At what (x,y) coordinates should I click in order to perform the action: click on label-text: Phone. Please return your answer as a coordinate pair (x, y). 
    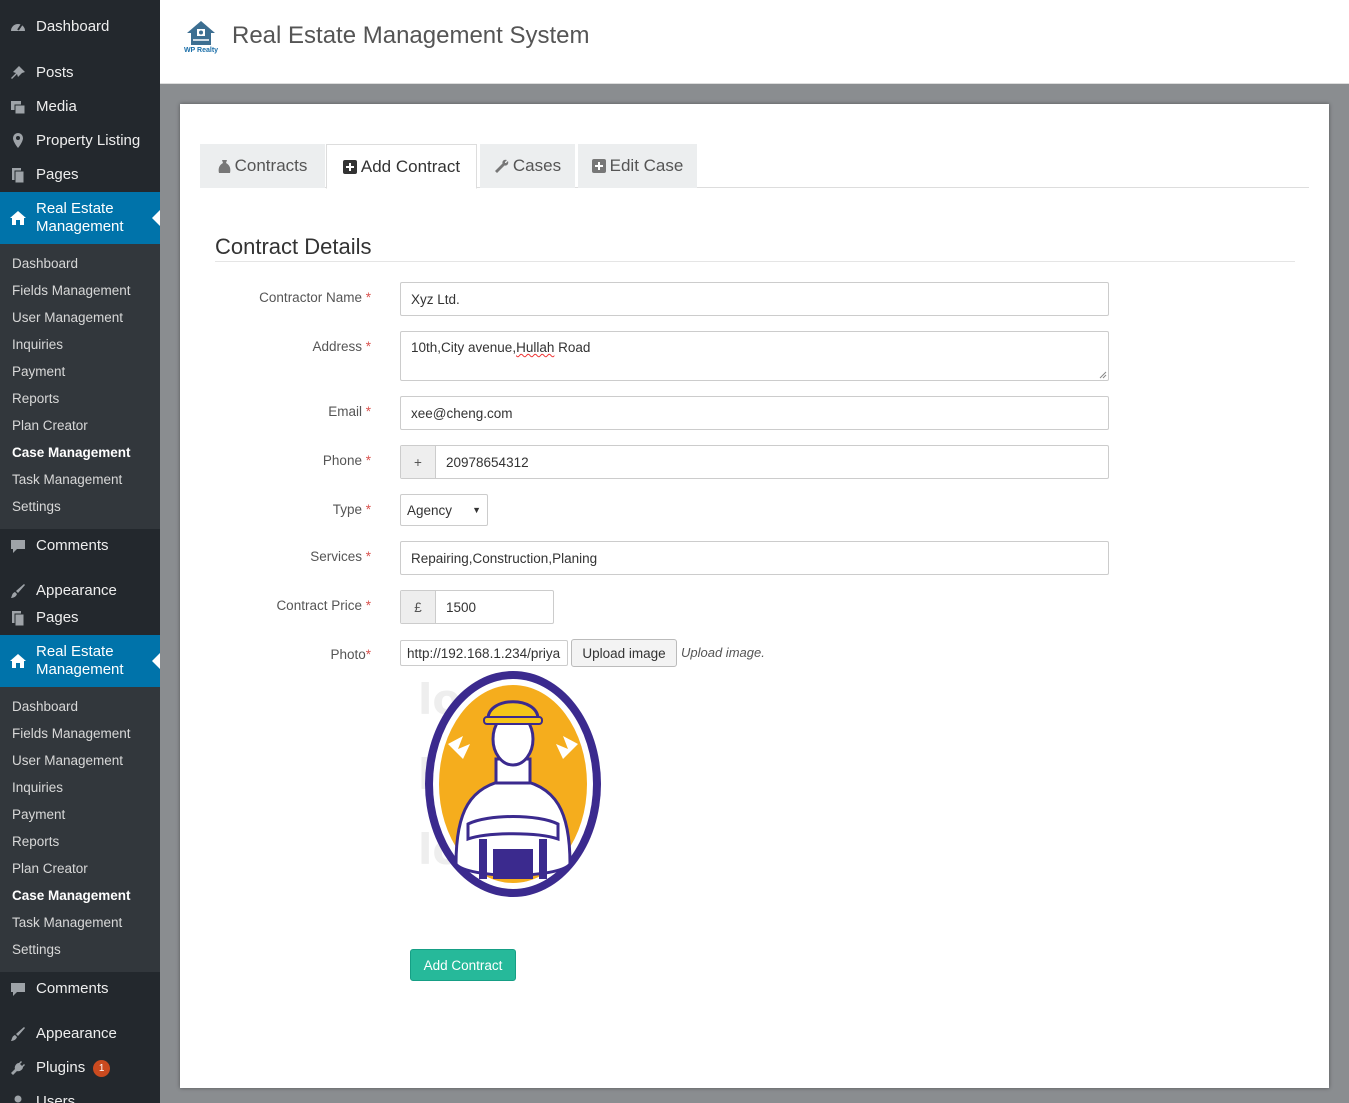
    Looking at the image, I should click on (342, 460).